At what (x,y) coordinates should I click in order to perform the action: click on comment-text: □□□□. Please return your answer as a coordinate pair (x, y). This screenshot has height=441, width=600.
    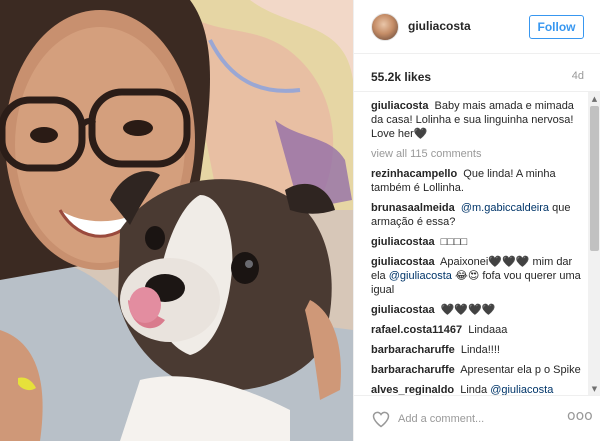
    Looking at the image, I should click on (454, 242).